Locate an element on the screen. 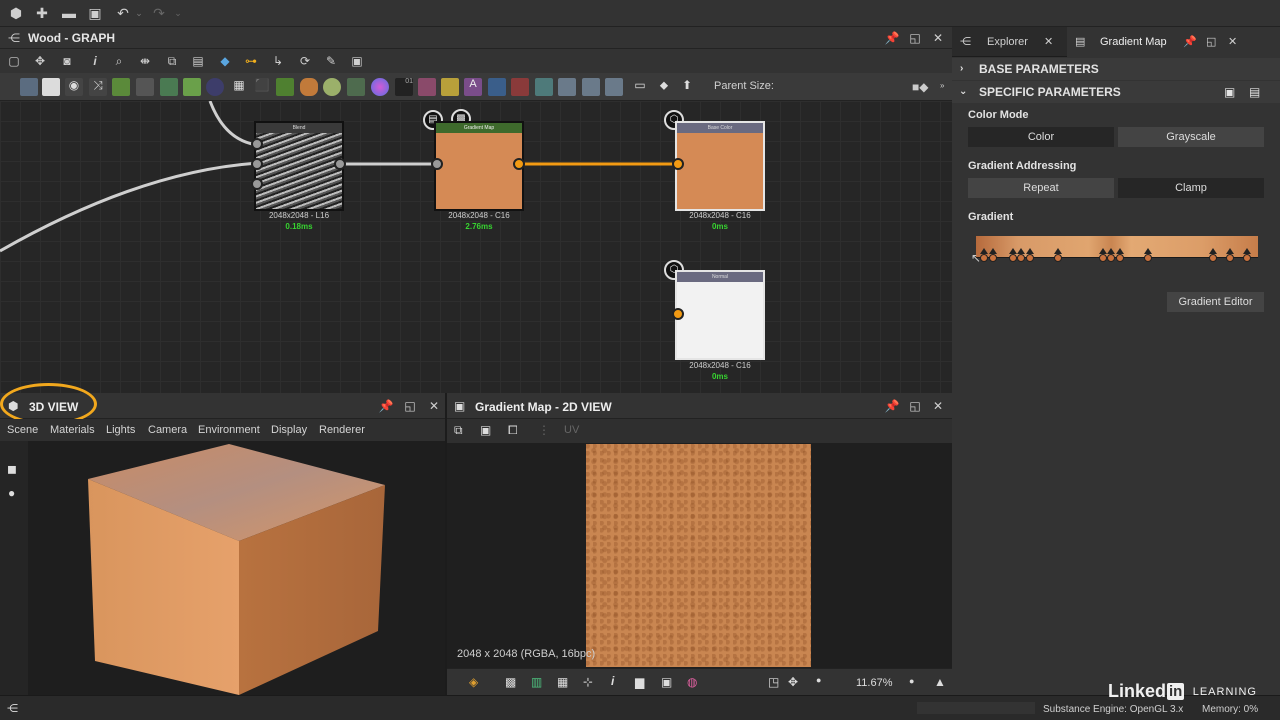 This screenshot has height=720, width=1280. export-icon: ▣ is located at coordinates (357, 61).